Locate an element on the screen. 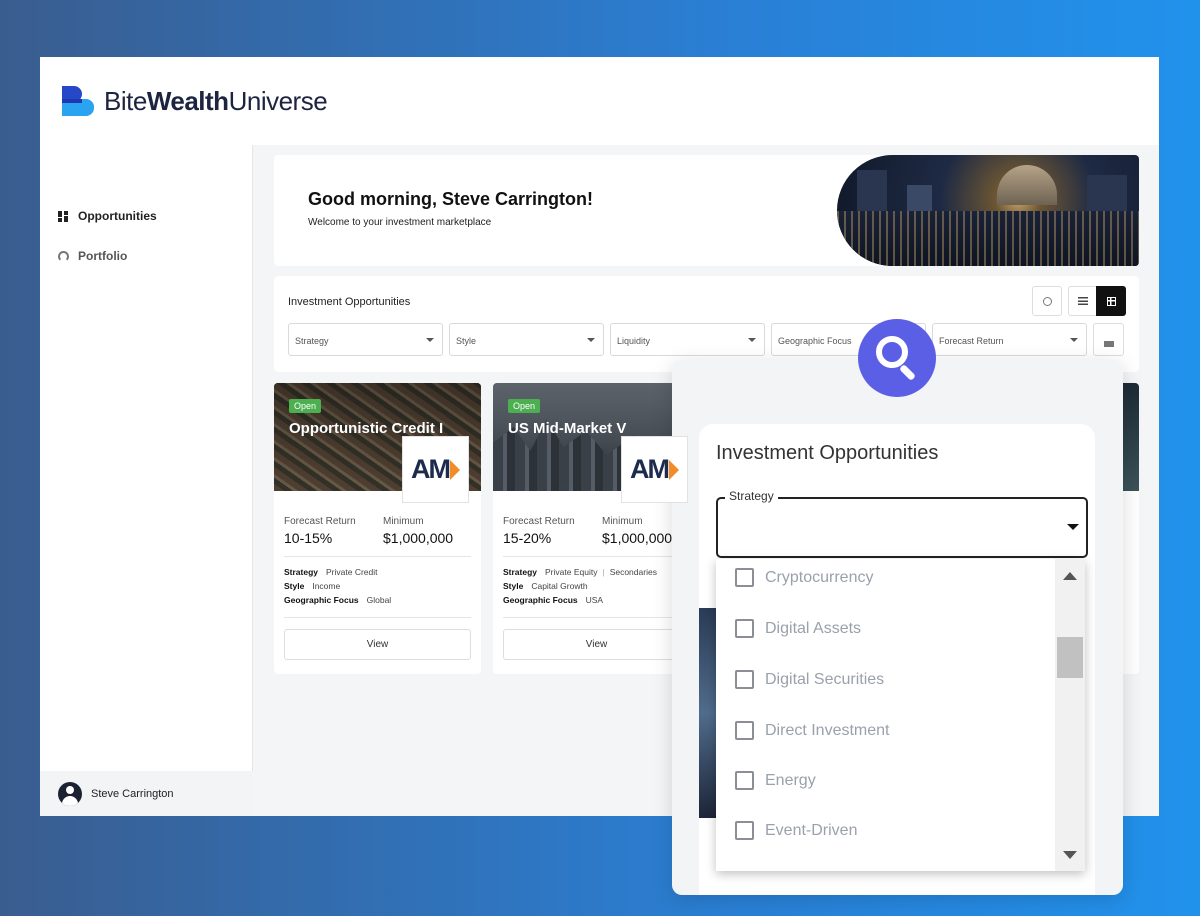 This screenshot has height=916, width=1200. sidebar-item-label: Portfolio is located at coordinates (103, 256).